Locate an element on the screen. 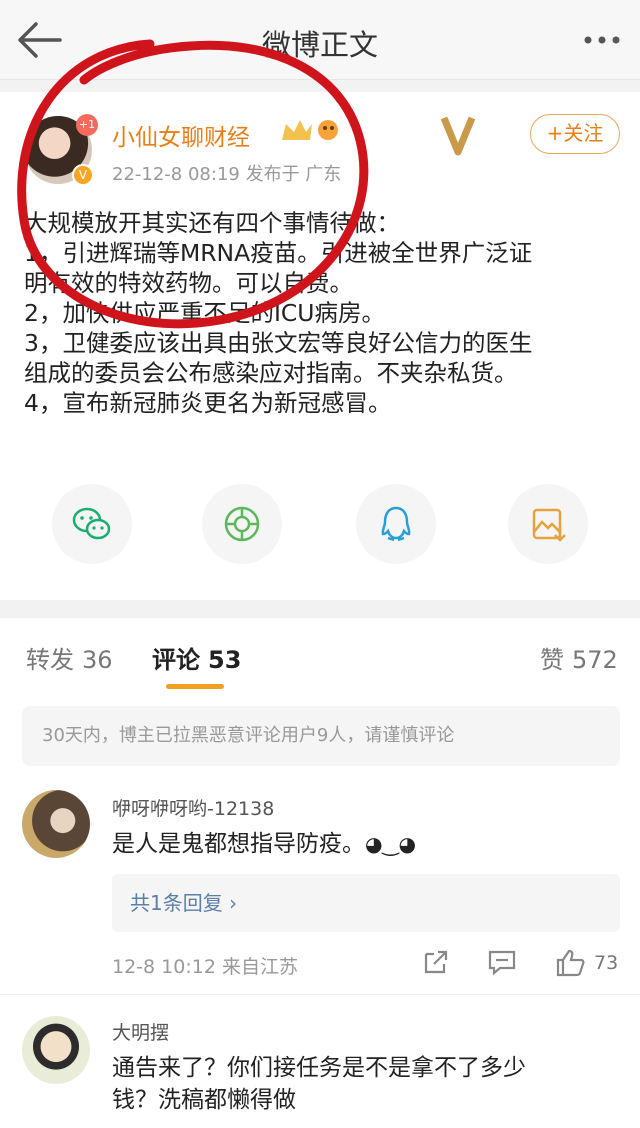 Image resolution: width=640 pixels, height=1128 pixels. post-line: 大规模放开其实还有四个事情待做： is located at coordinates (212, 223).